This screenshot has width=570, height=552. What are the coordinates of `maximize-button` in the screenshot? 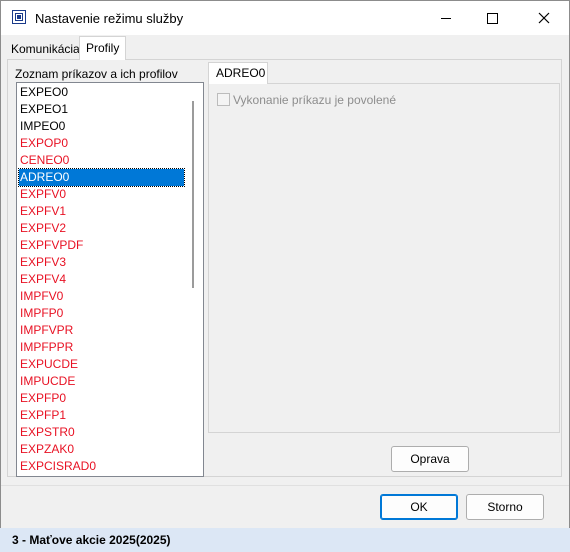 It's located at (492, 18).